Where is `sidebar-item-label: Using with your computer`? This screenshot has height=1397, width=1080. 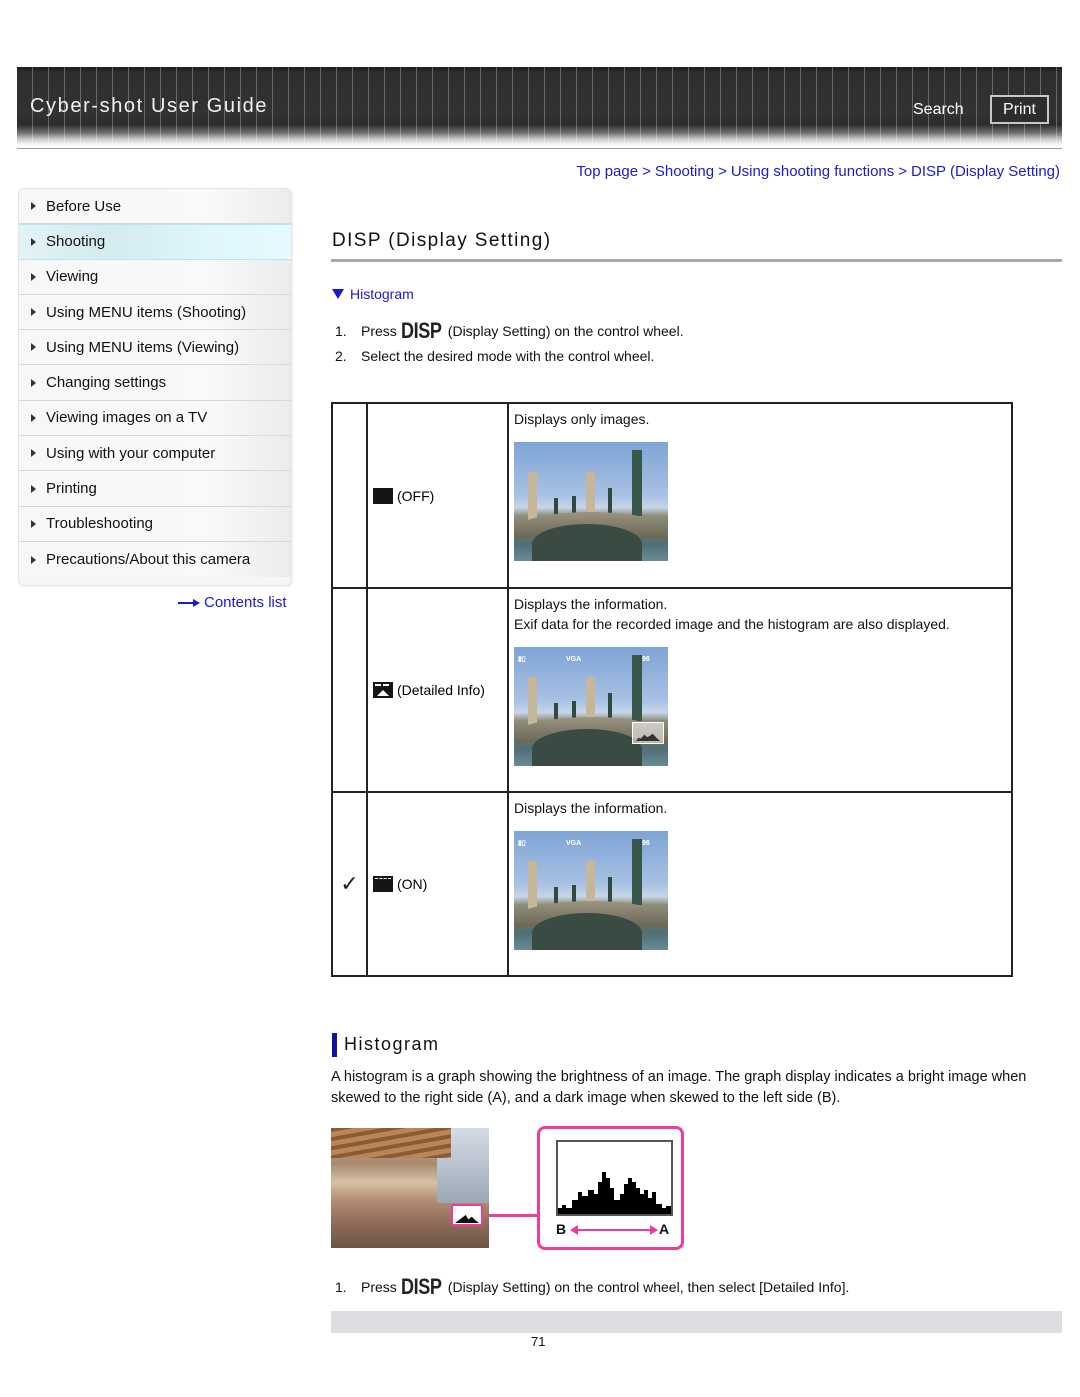 sidebar-item-label: Using with your computer is located at coordinates (131, 453).